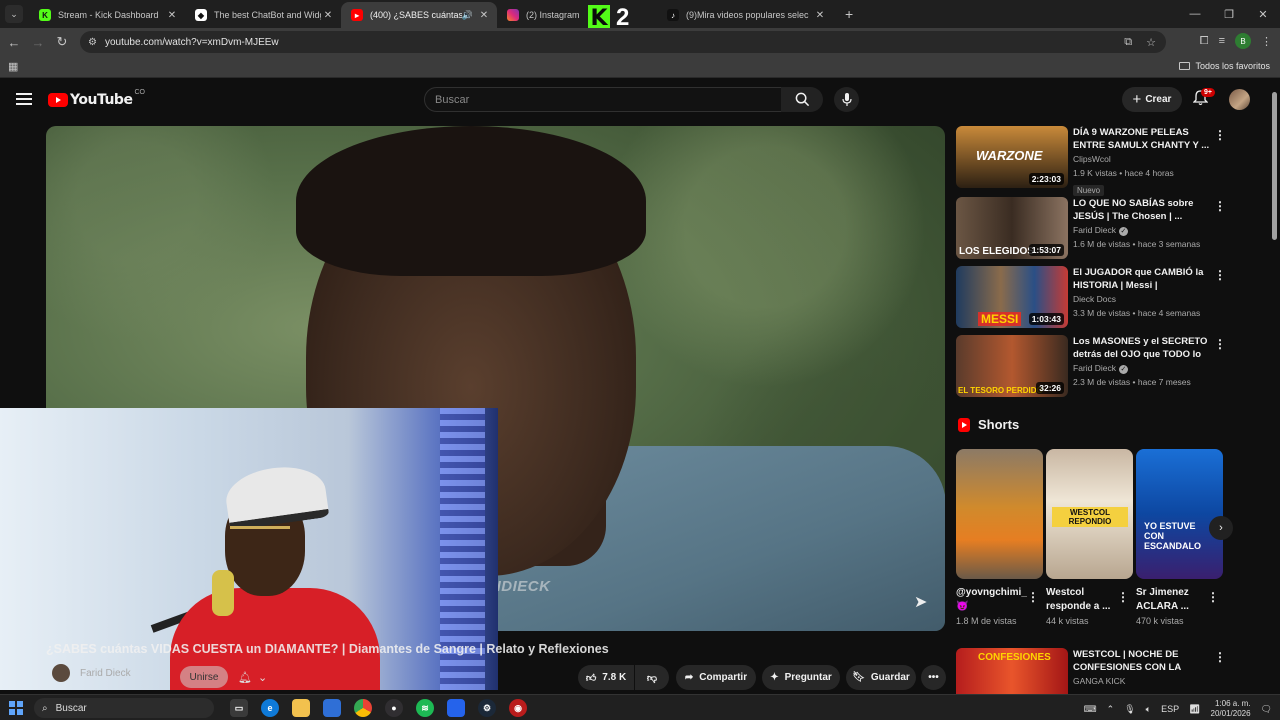  I want to click on app-icon: ◉, so click(518, 708).